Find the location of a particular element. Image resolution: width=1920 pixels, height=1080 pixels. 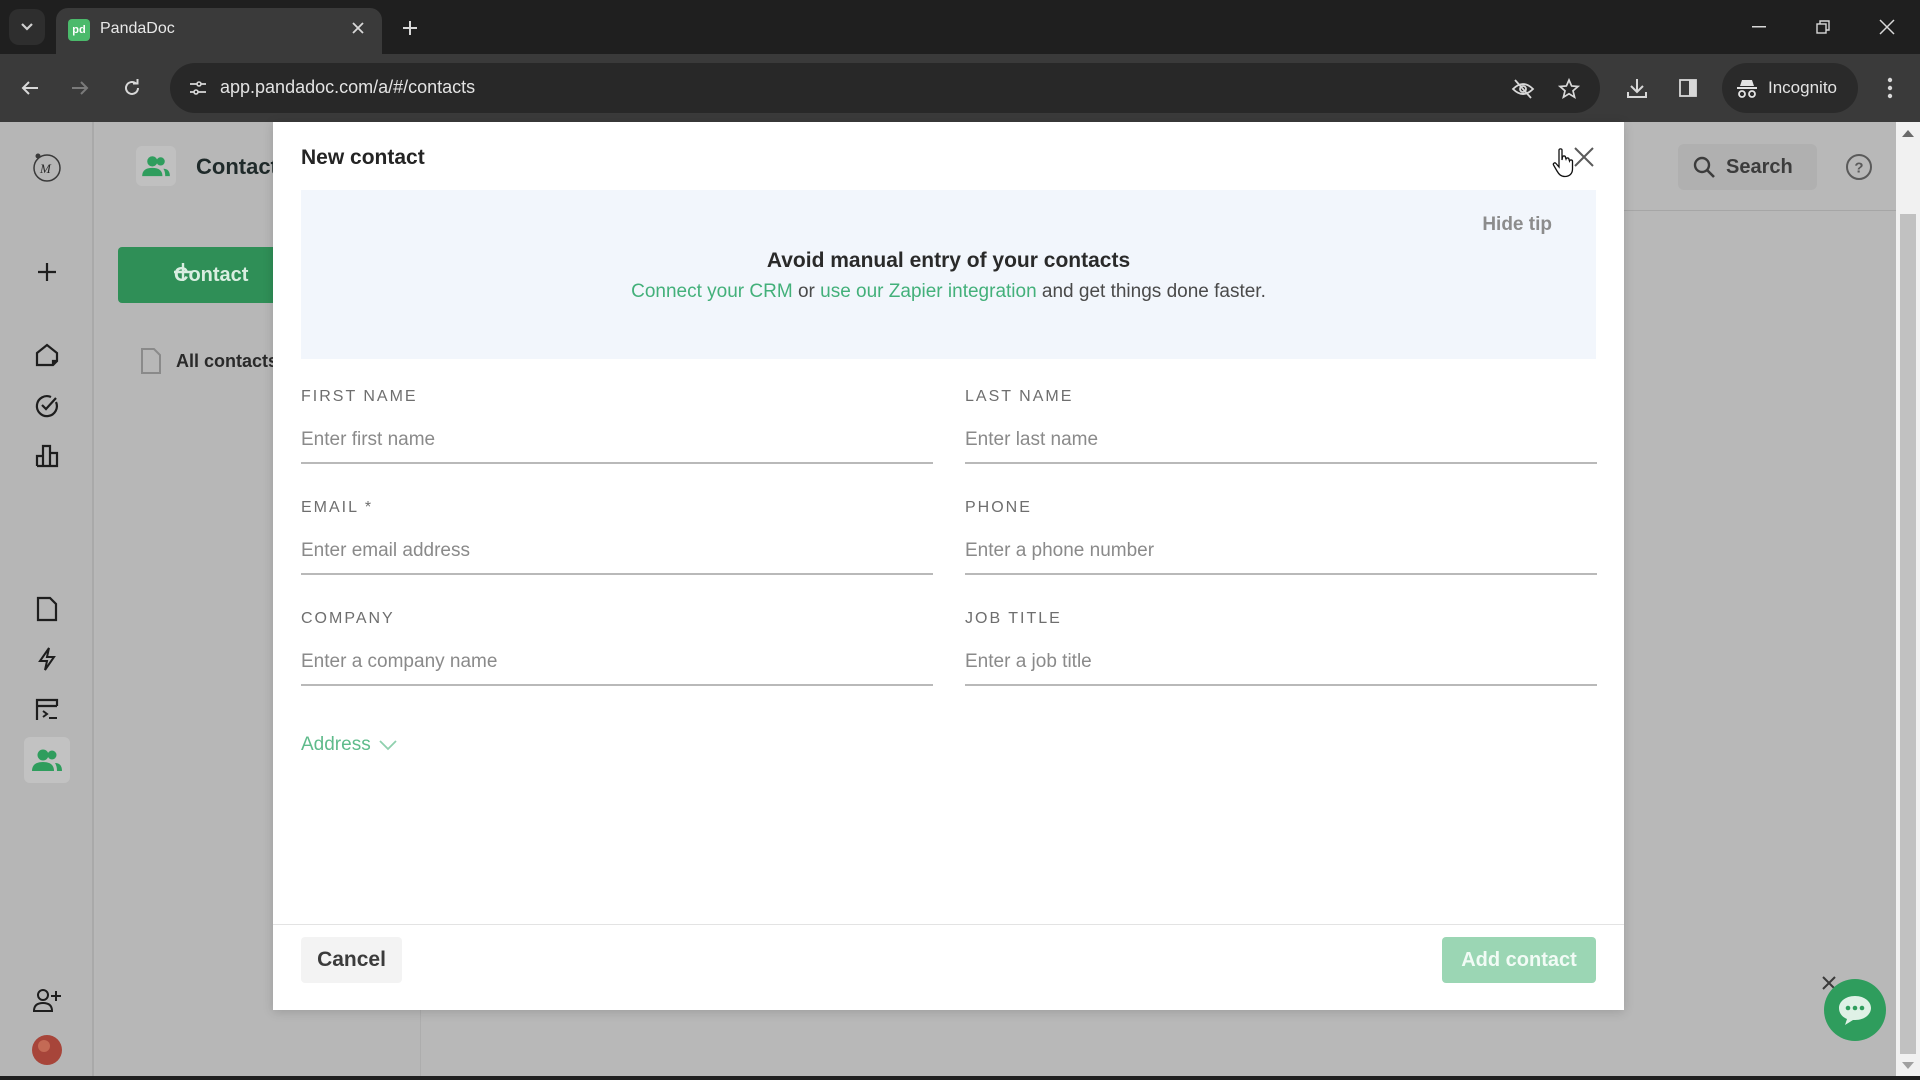

phone-input is located at coordinates (1281, 556).